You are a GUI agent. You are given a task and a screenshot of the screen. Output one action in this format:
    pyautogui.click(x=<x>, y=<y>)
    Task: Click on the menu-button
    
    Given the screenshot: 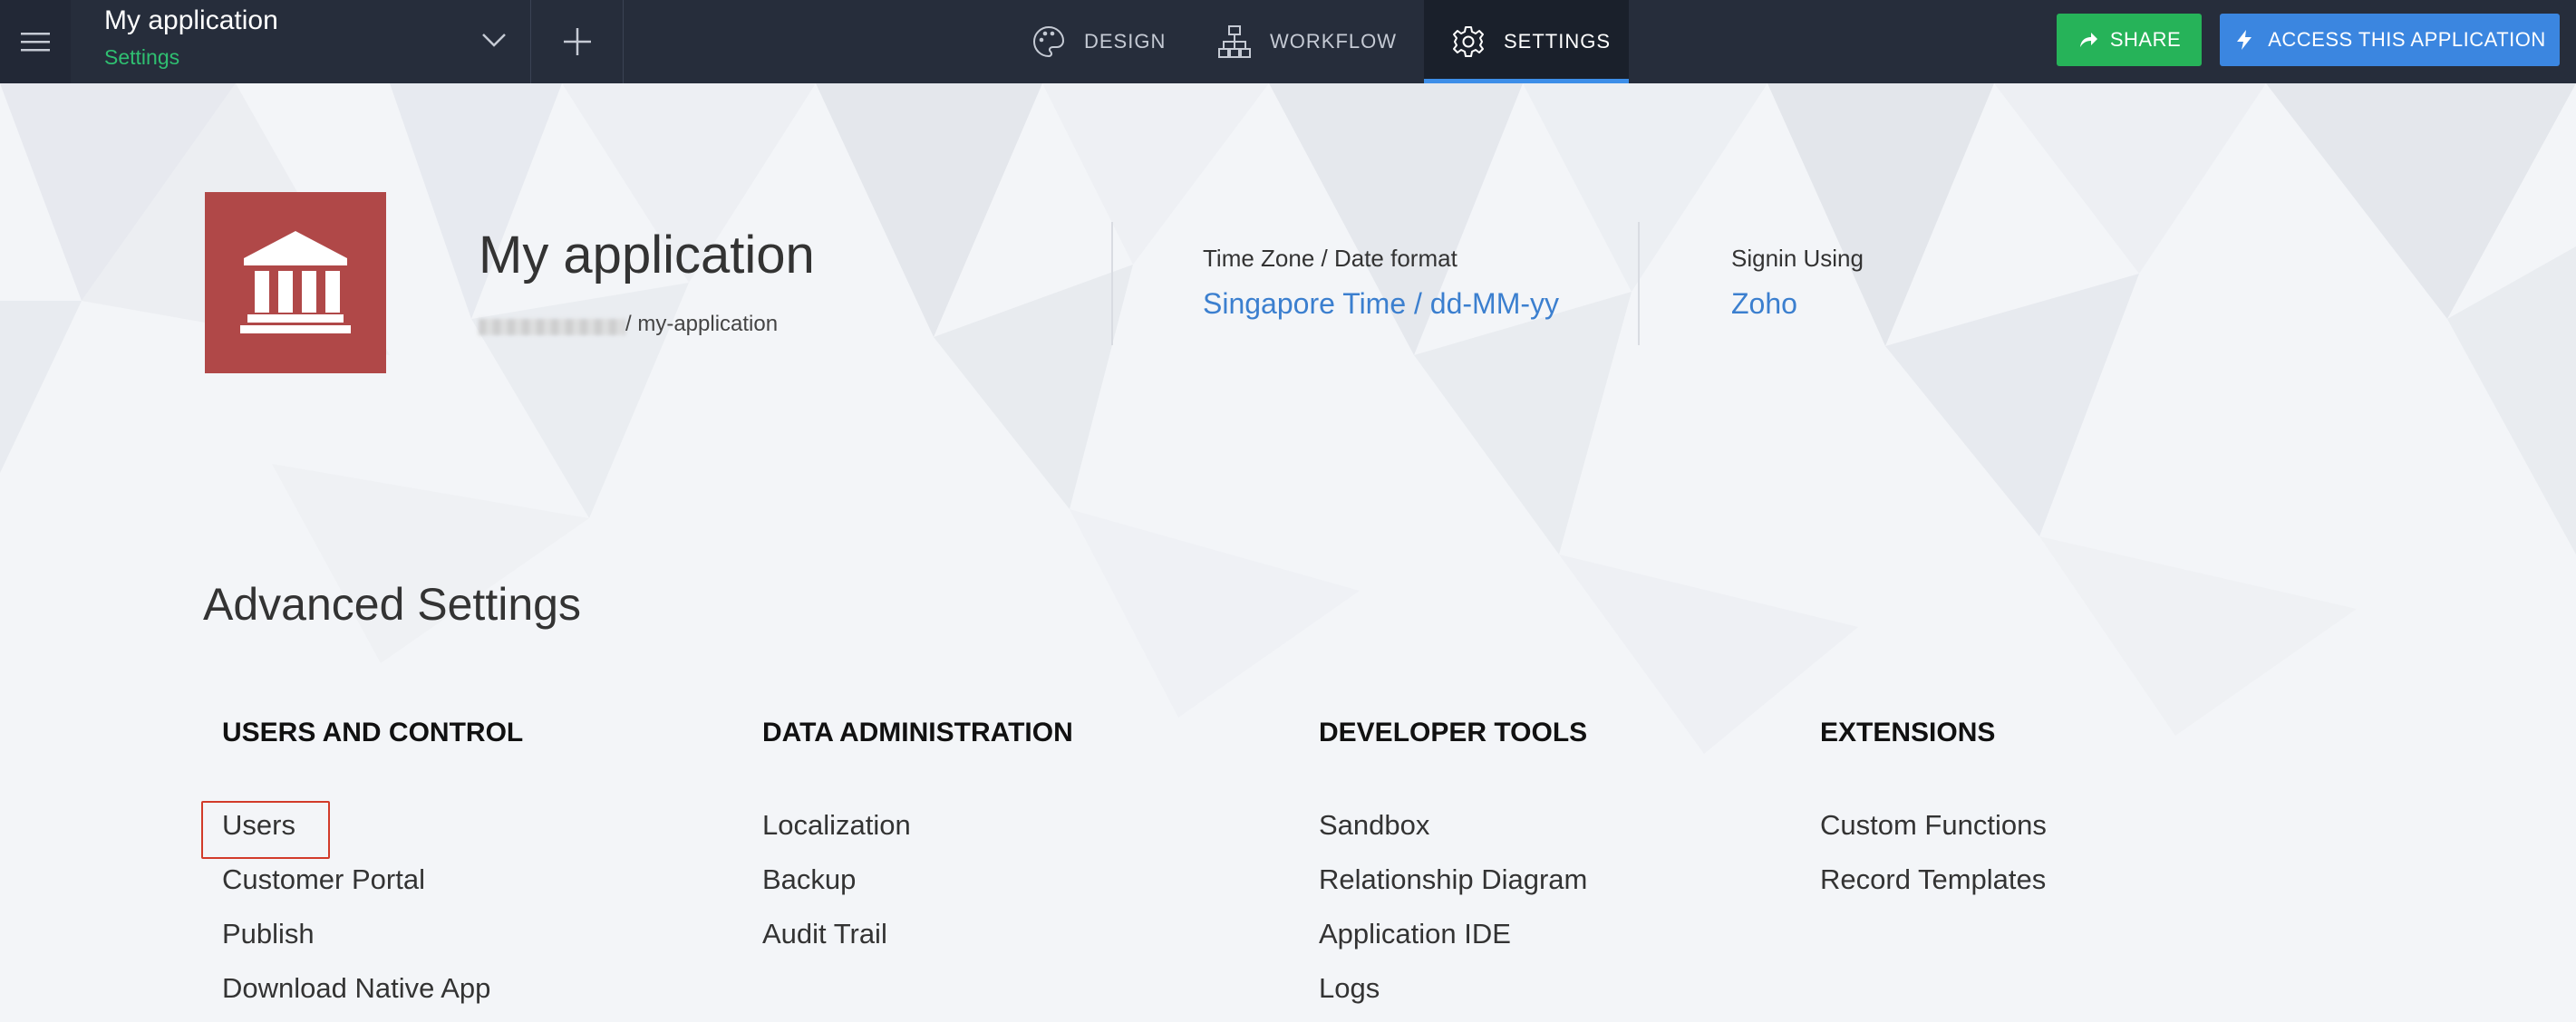 What is the action you would take?
    pyautogui.click(x=35, y=41)
    